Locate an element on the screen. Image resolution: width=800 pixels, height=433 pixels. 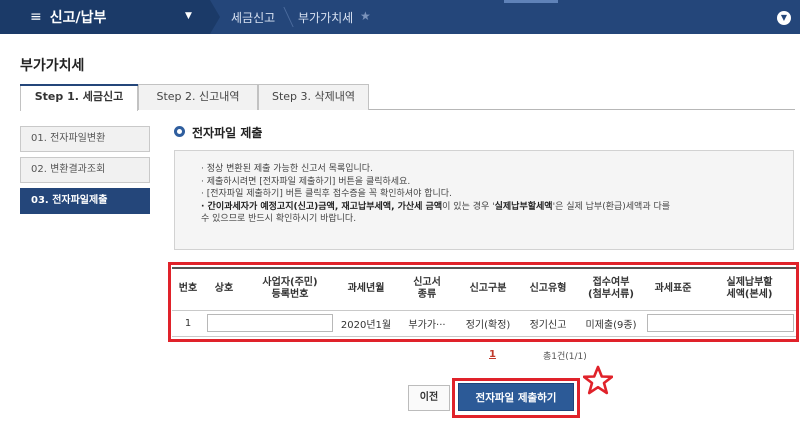
section-bullet-icon is located at coordinates (179, 131).